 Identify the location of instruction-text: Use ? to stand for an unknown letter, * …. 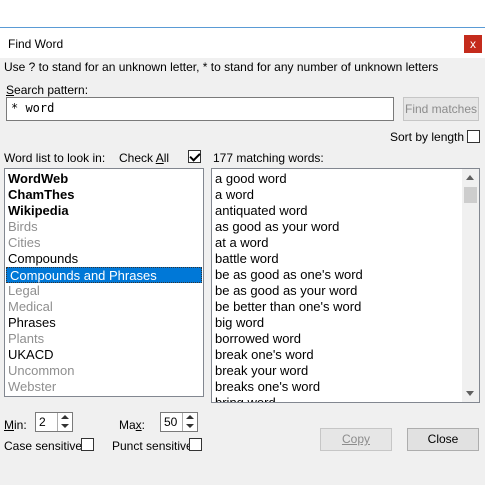
(221, 67).